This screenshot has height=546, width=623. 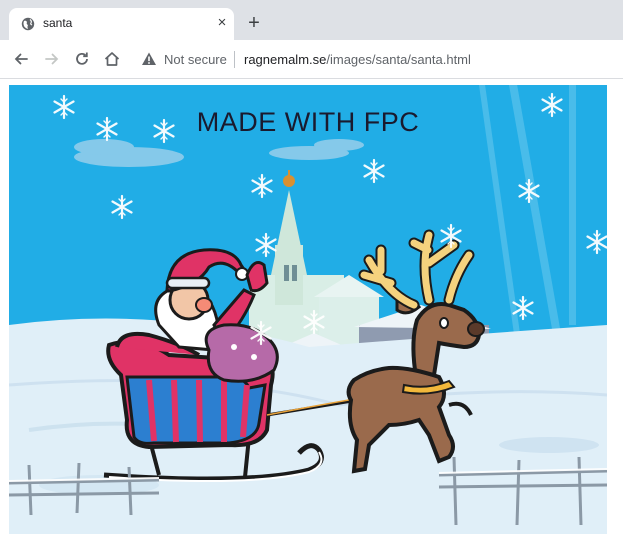 What do you see at coordinates (58, 23) in the screenshot?
I see `tab-title: santa` at bounding box center [58, 23].